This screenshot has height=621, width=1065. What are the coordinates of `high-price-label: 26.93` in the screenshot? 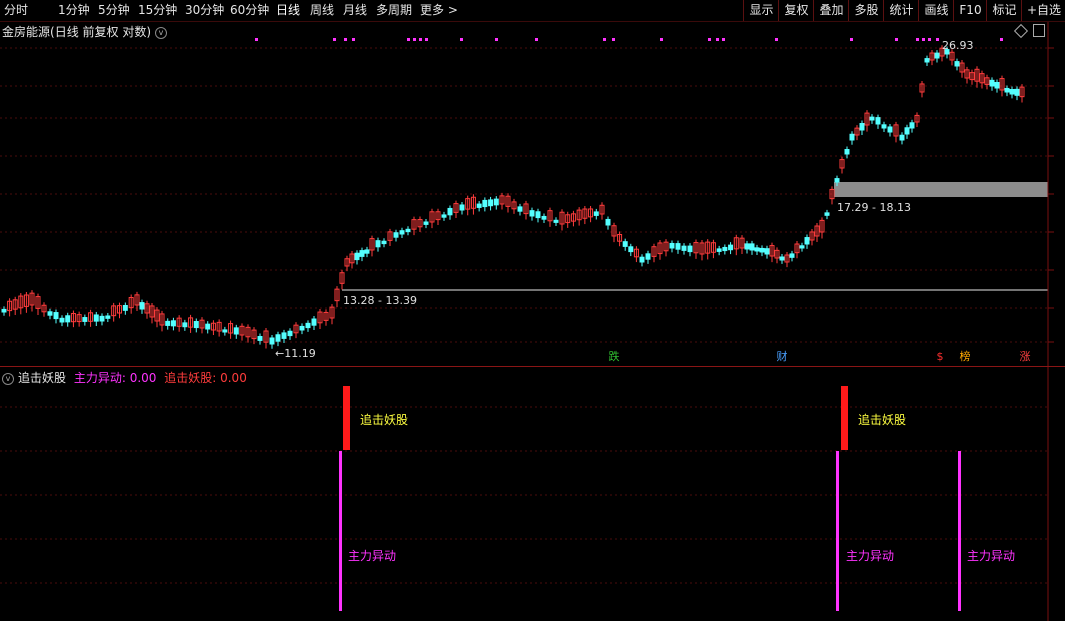 It's located at (958, 45).